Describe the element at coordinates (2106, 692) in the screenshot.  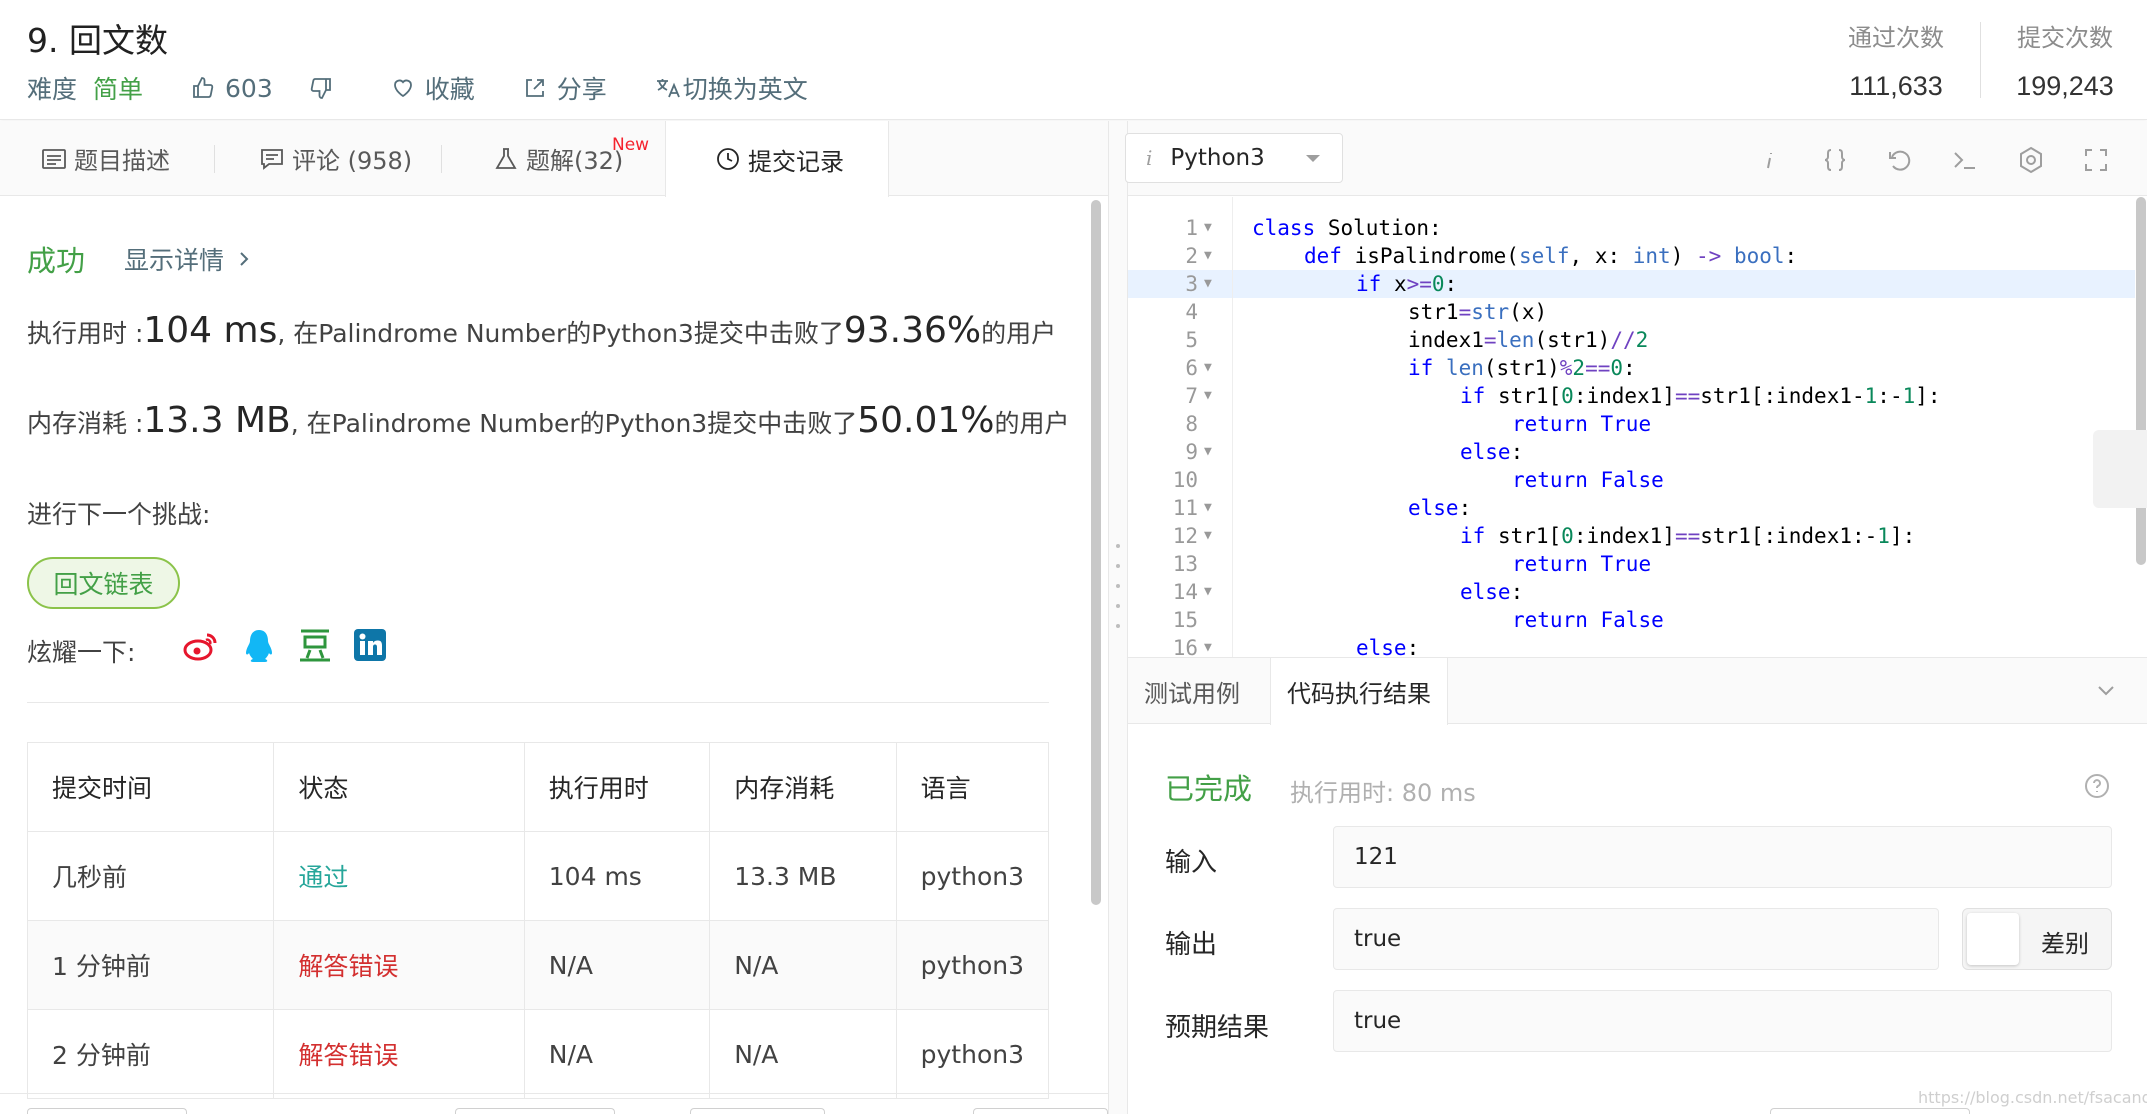
I see `chevron-down-icon` at that location.